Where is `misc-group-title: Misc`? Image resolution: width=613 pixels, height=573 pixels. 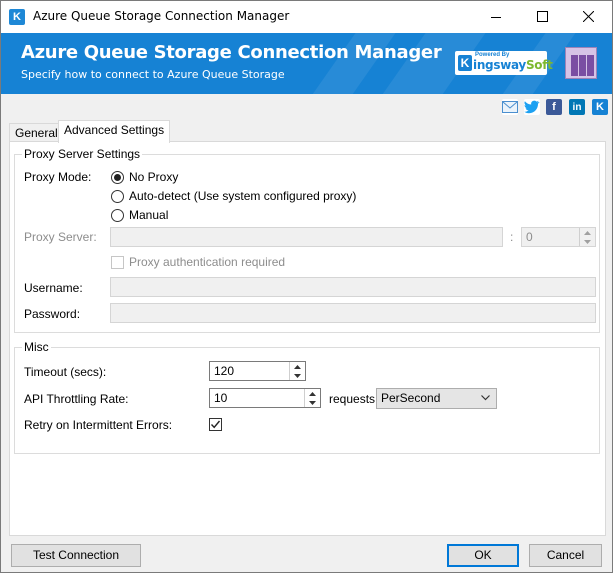 misc-group-title: Misc is located at coordinates (36, 347).